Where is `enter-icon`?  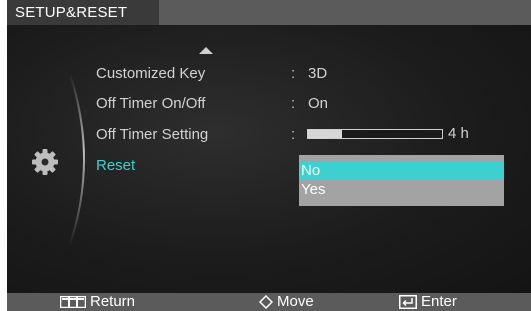 enter-icon is located at coordinates (408, 302).